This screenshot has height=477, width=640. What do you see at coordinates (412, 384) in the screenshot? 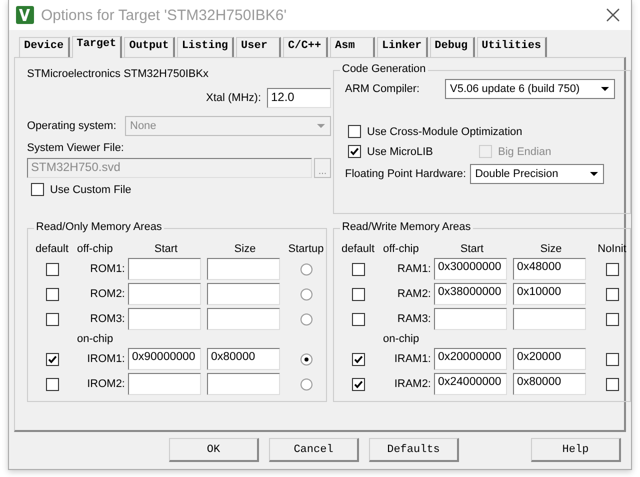
I see `memory-label: IRAM2:` at bounding box center [412, 384].